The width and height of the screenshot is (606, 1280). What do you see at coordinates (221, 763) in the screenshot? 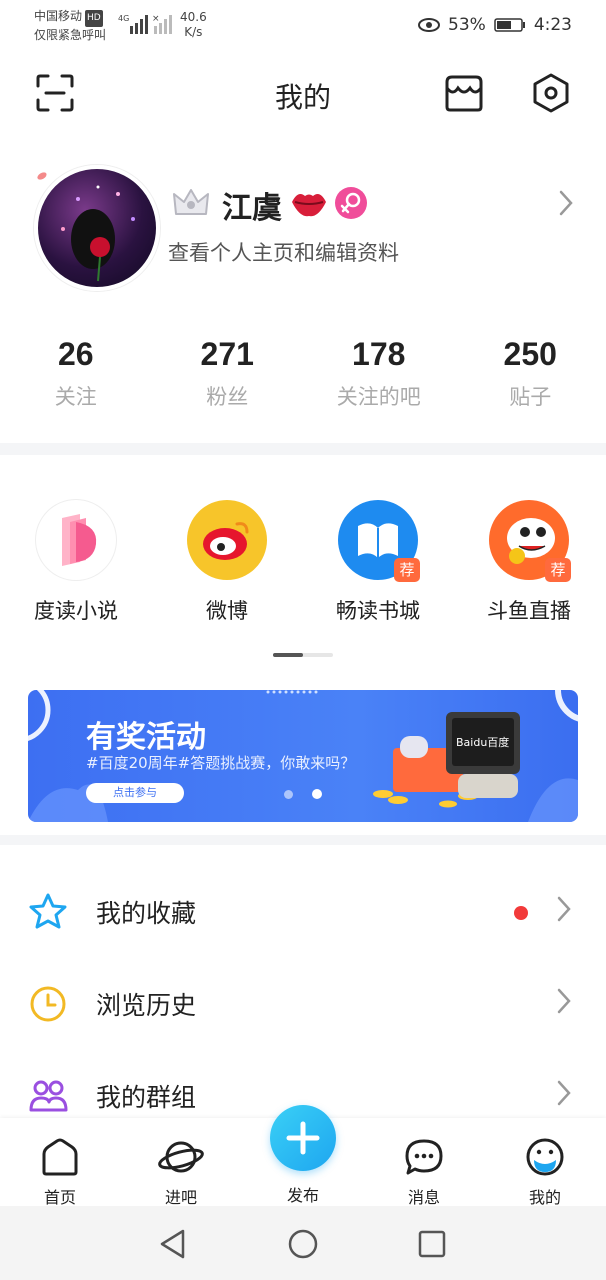
I see `banner-subtitle: #百度20周年#答题挑战赛，你敢来吗？` at bounding box center [221, 763].